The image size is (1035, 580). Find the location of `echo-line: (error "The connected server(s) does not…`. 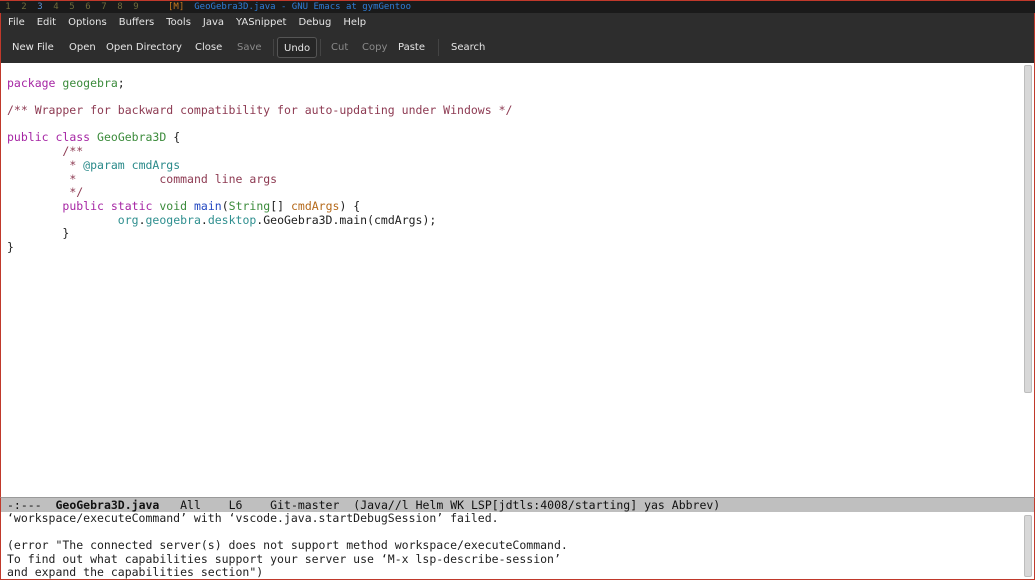

echo-line: (error "The connected server(s) does not… is located at coordinates (287, 545).